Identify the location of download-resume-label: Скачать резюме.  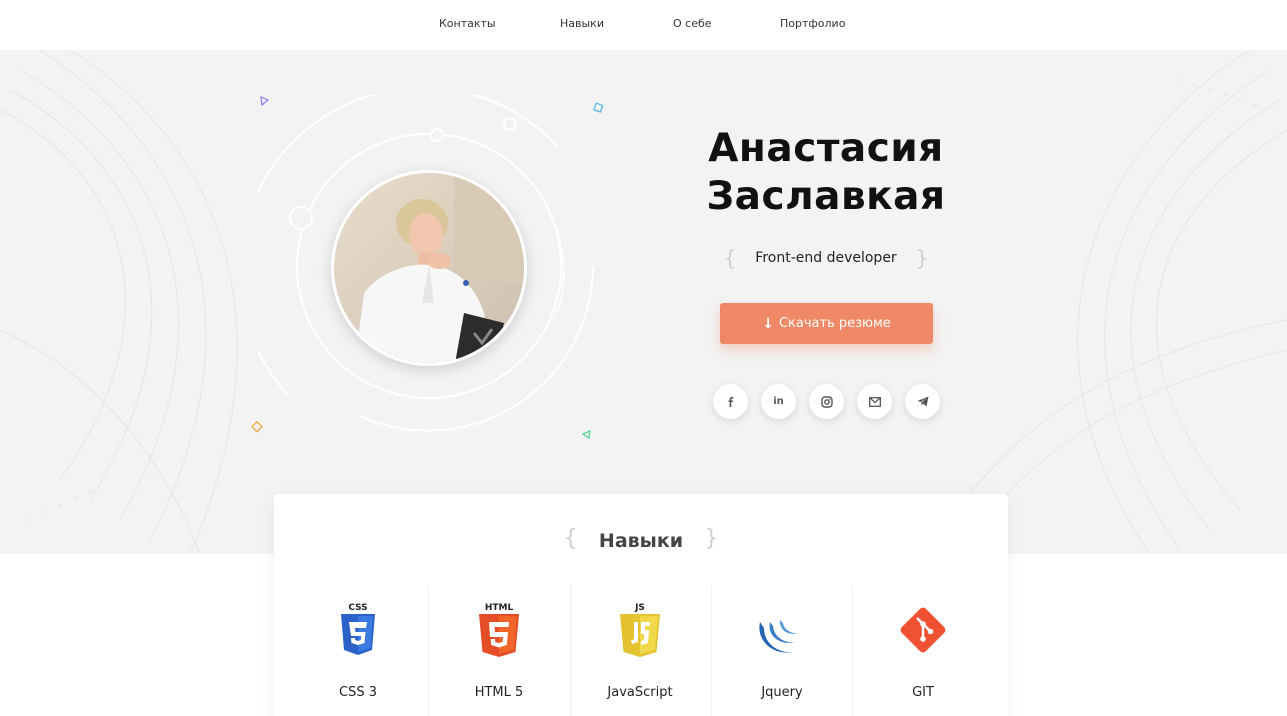
(834, 323).